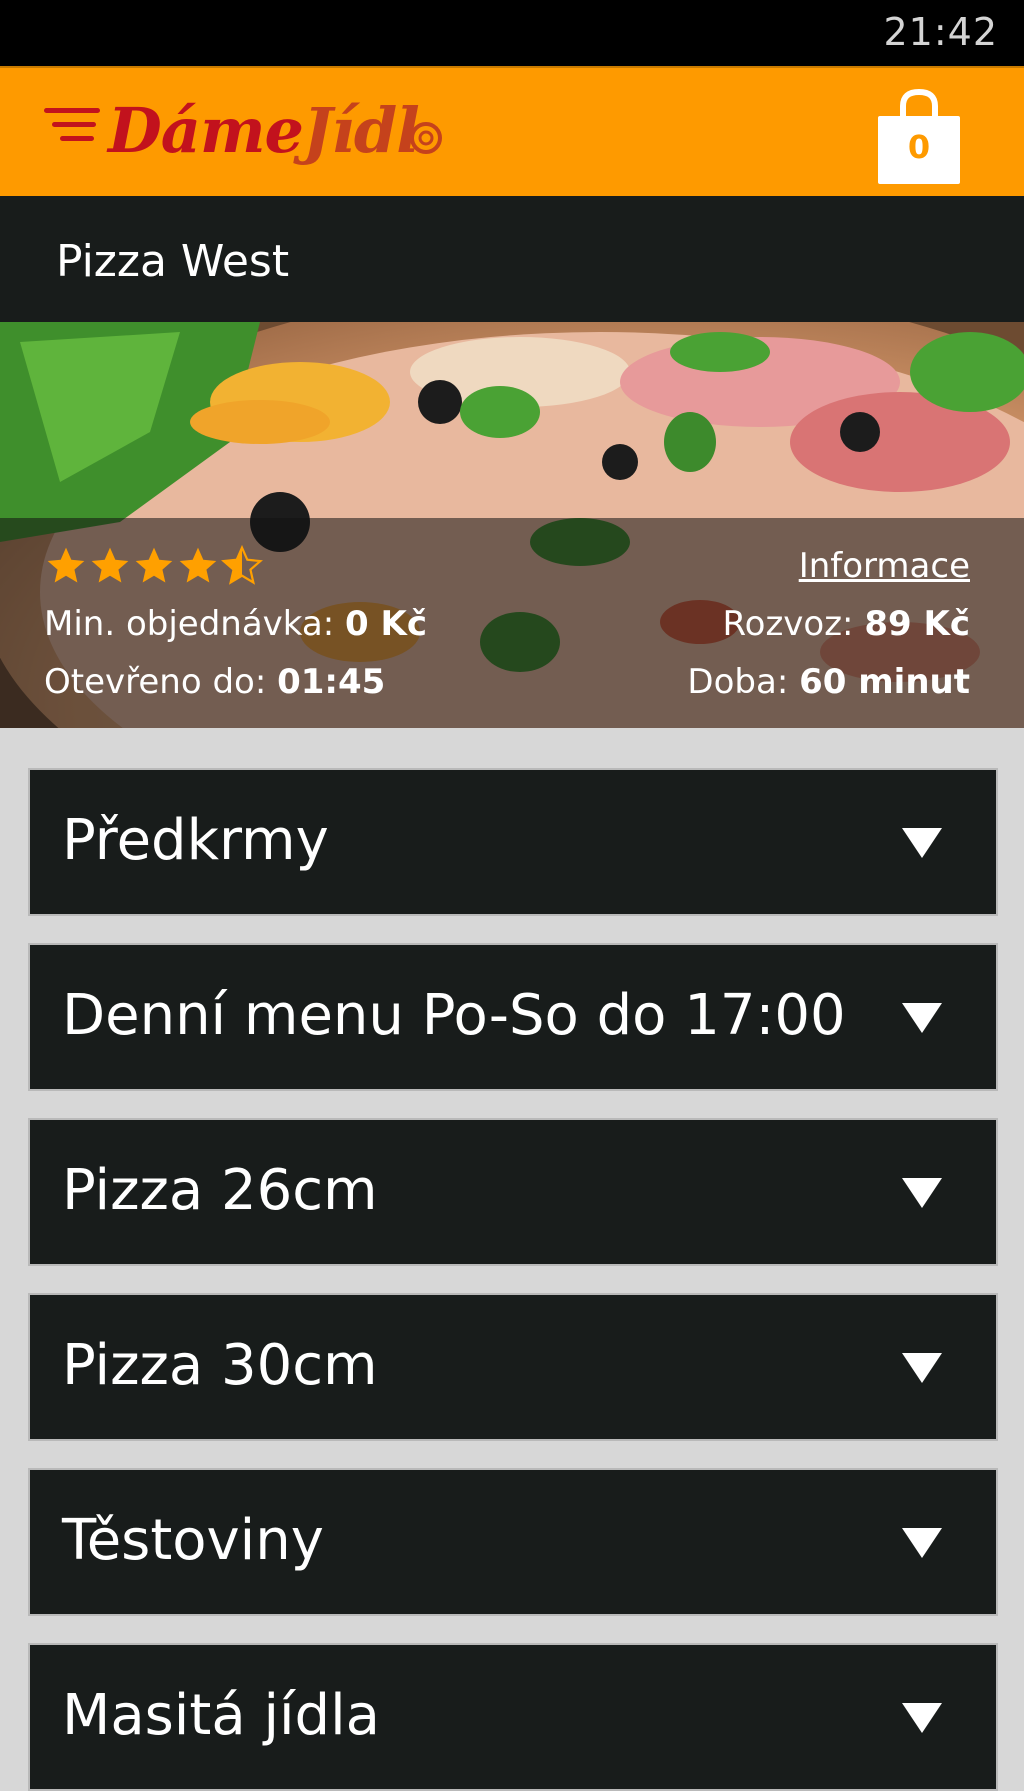  Describe the element at coordinates (917, 624) in the screenshot. I see `delivery-fee-value: 89 Kč` at that location.